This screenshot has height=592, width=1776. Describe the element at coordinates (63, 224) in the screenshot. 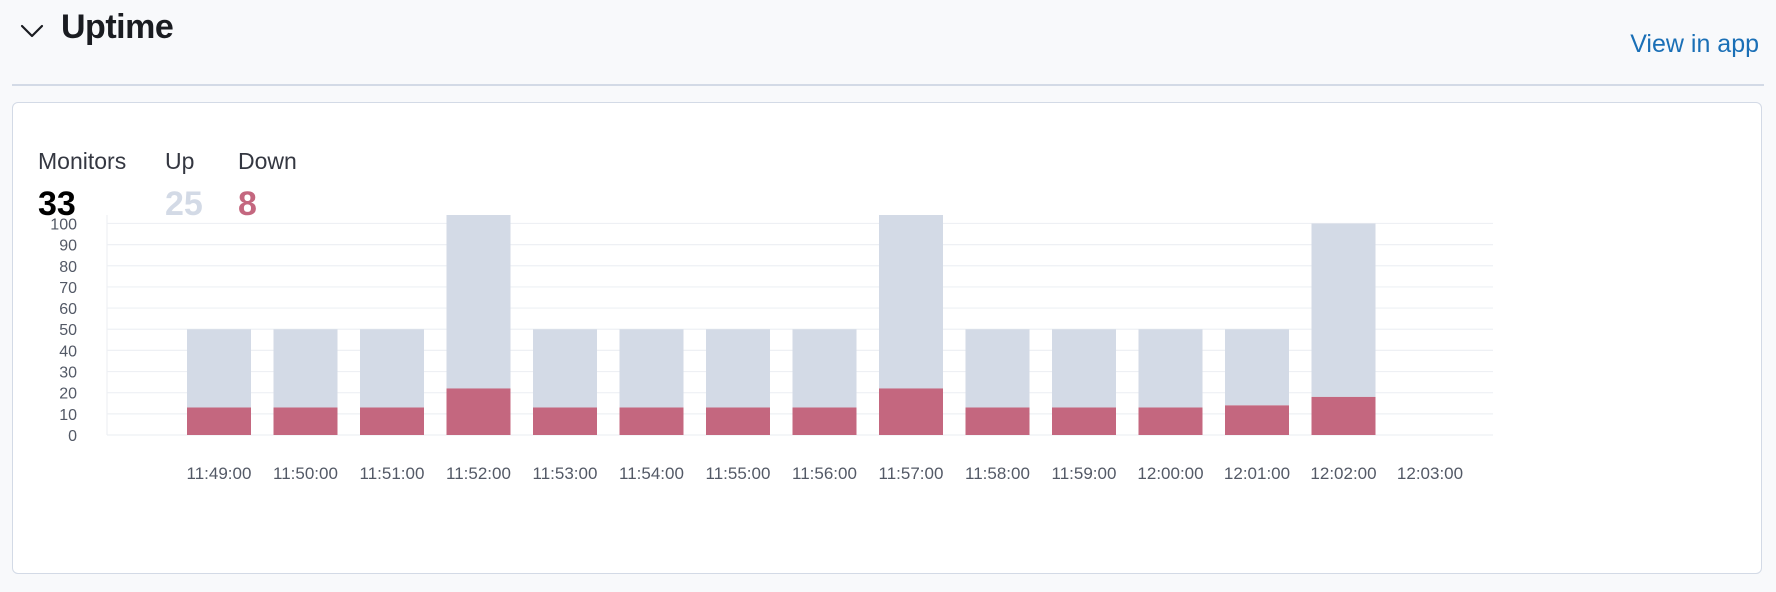

I see `y-tick-label: 100` at that location.